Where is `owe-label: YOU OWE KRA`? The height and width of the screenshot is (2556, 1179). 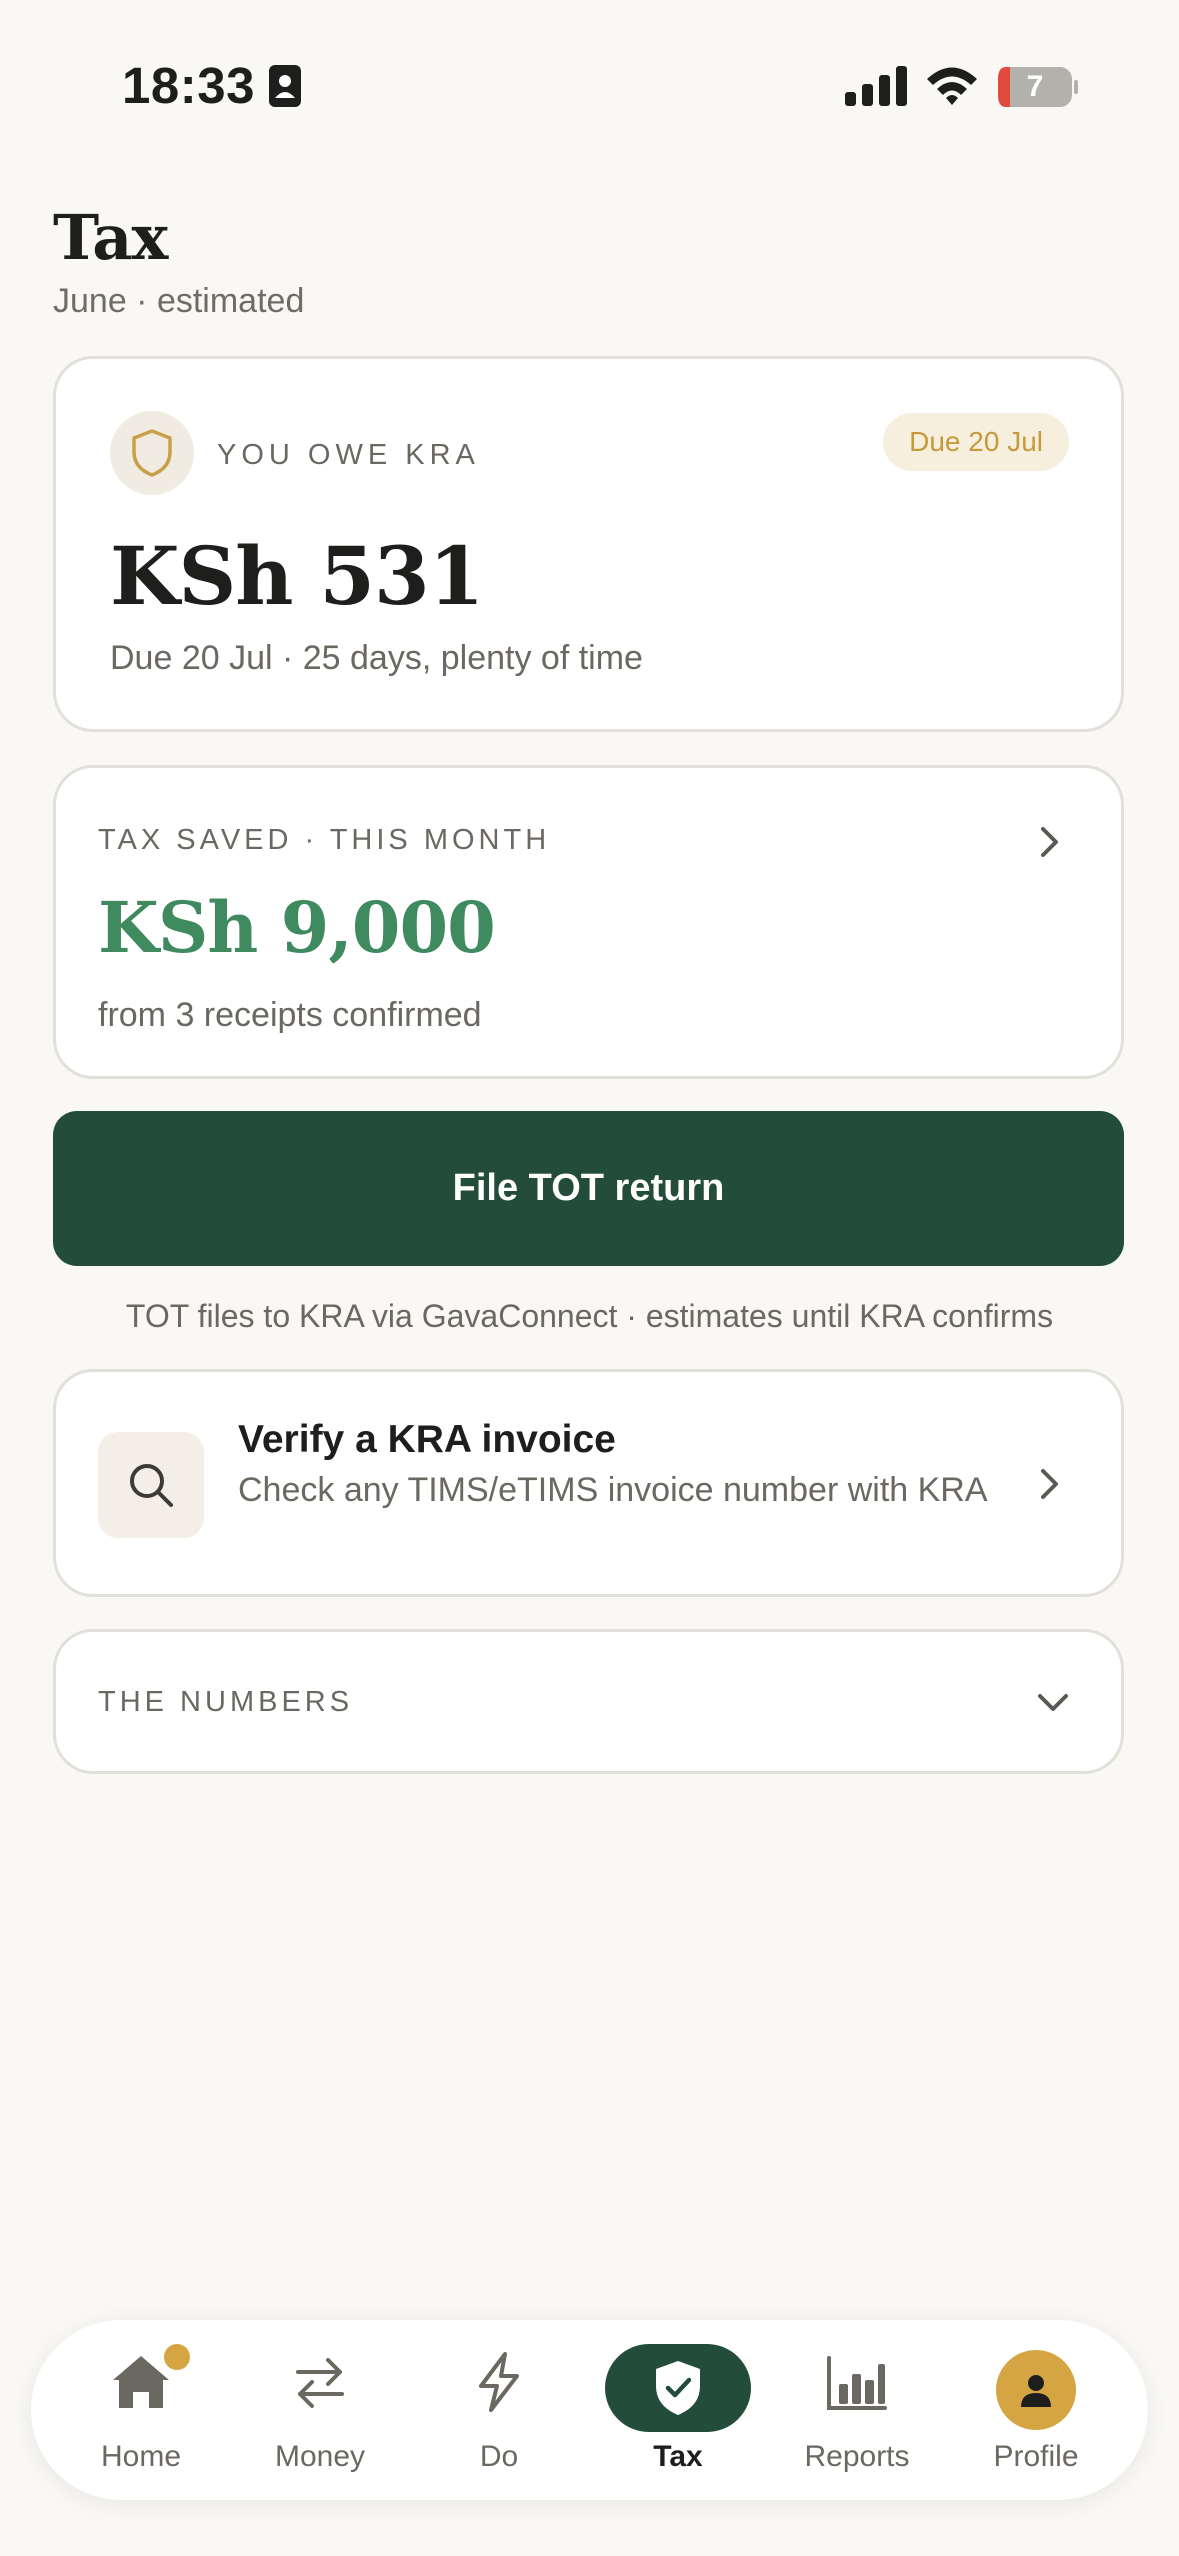
owe-label: YOU OWE KRA is located at coordinates (348, 455).